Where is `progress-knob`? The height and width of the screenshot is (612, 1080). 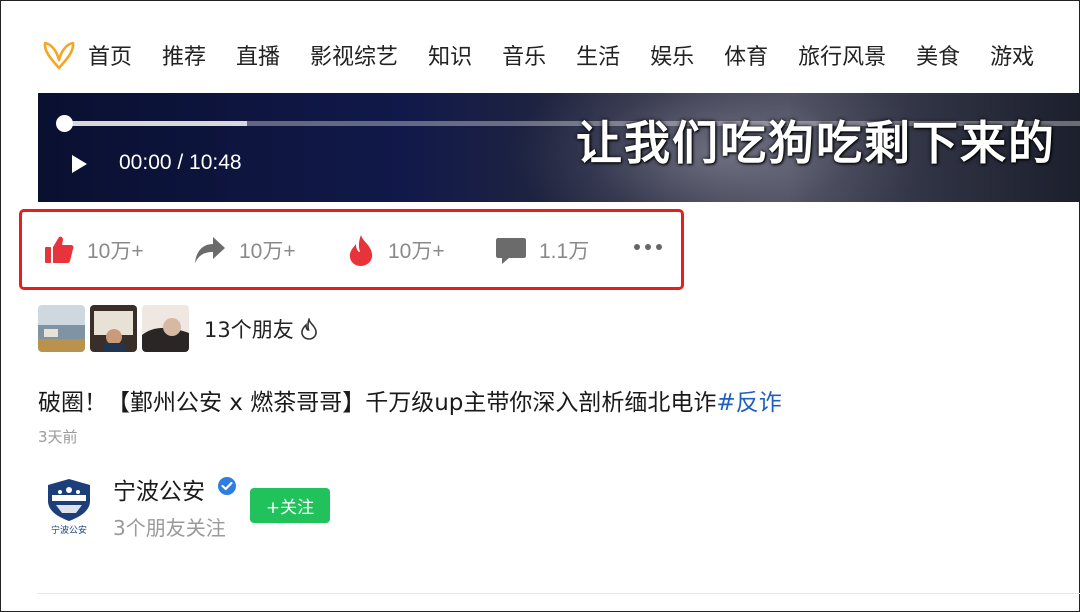 progress-knob is located at coordinates (64, 123).